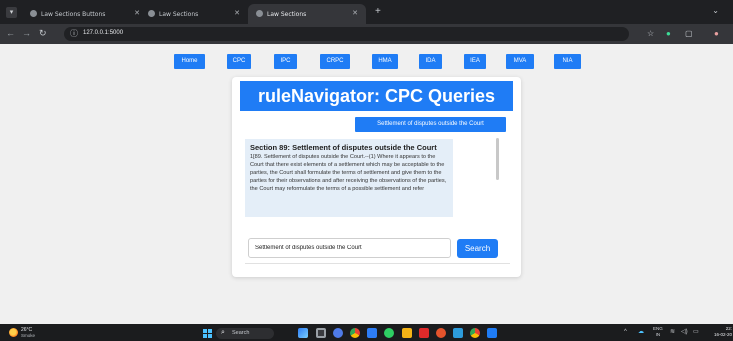  Describe the element at coordinates (11, 12) in the screenshot. I see `tab-search-icon: ▾` at that location.